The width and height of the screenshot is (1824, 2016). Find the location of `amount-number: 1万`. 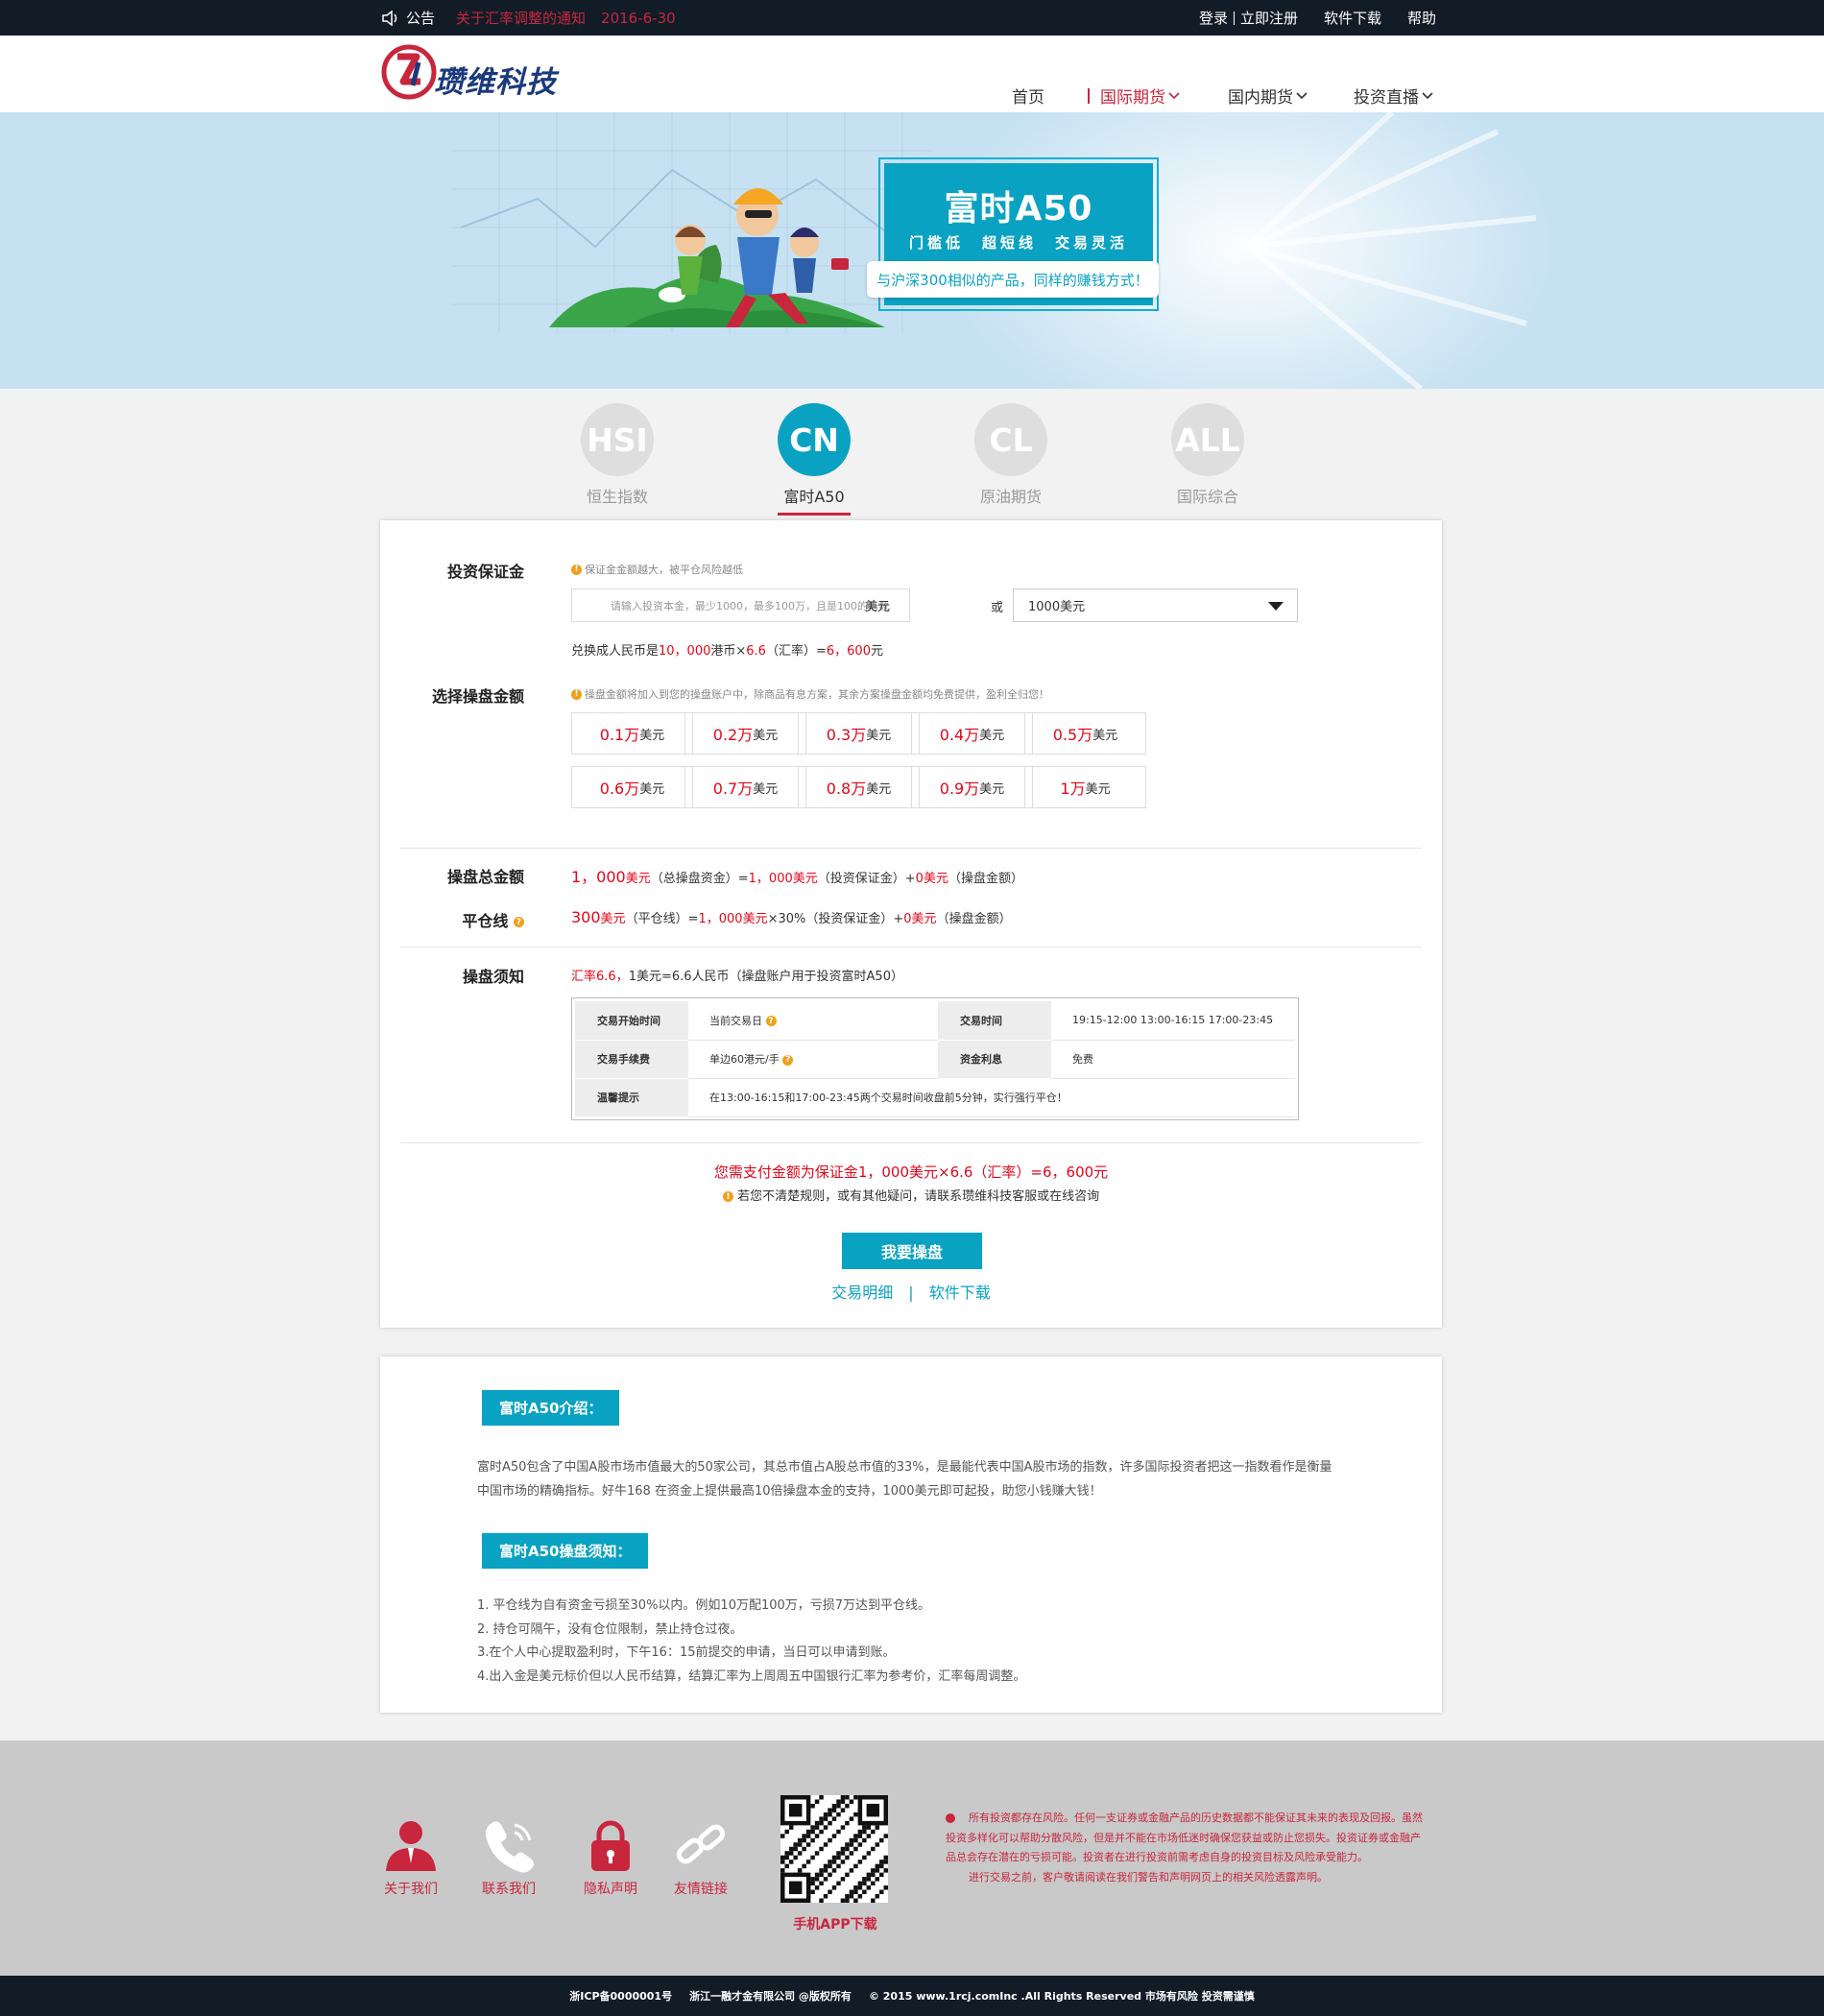

amount-number: 1万 is located at coordinates (1073, 789).